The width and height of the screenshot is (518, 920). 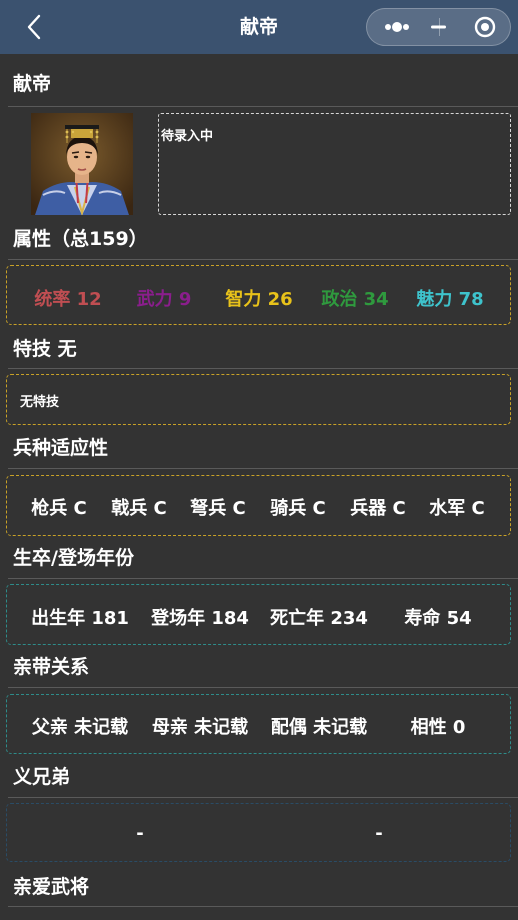 I want to click on relation-mother: 母亲 未记载, so click(x=200, y=727).